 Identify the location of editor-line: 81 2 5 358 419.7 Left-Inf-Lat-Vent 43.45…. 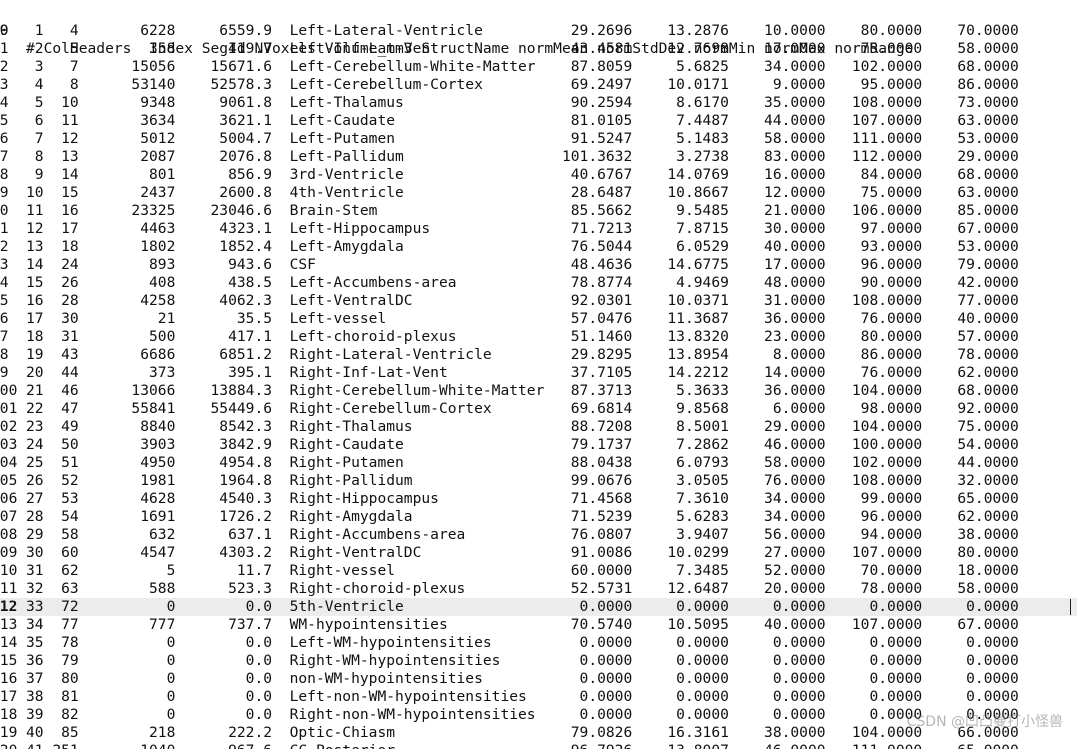
(538, 49).